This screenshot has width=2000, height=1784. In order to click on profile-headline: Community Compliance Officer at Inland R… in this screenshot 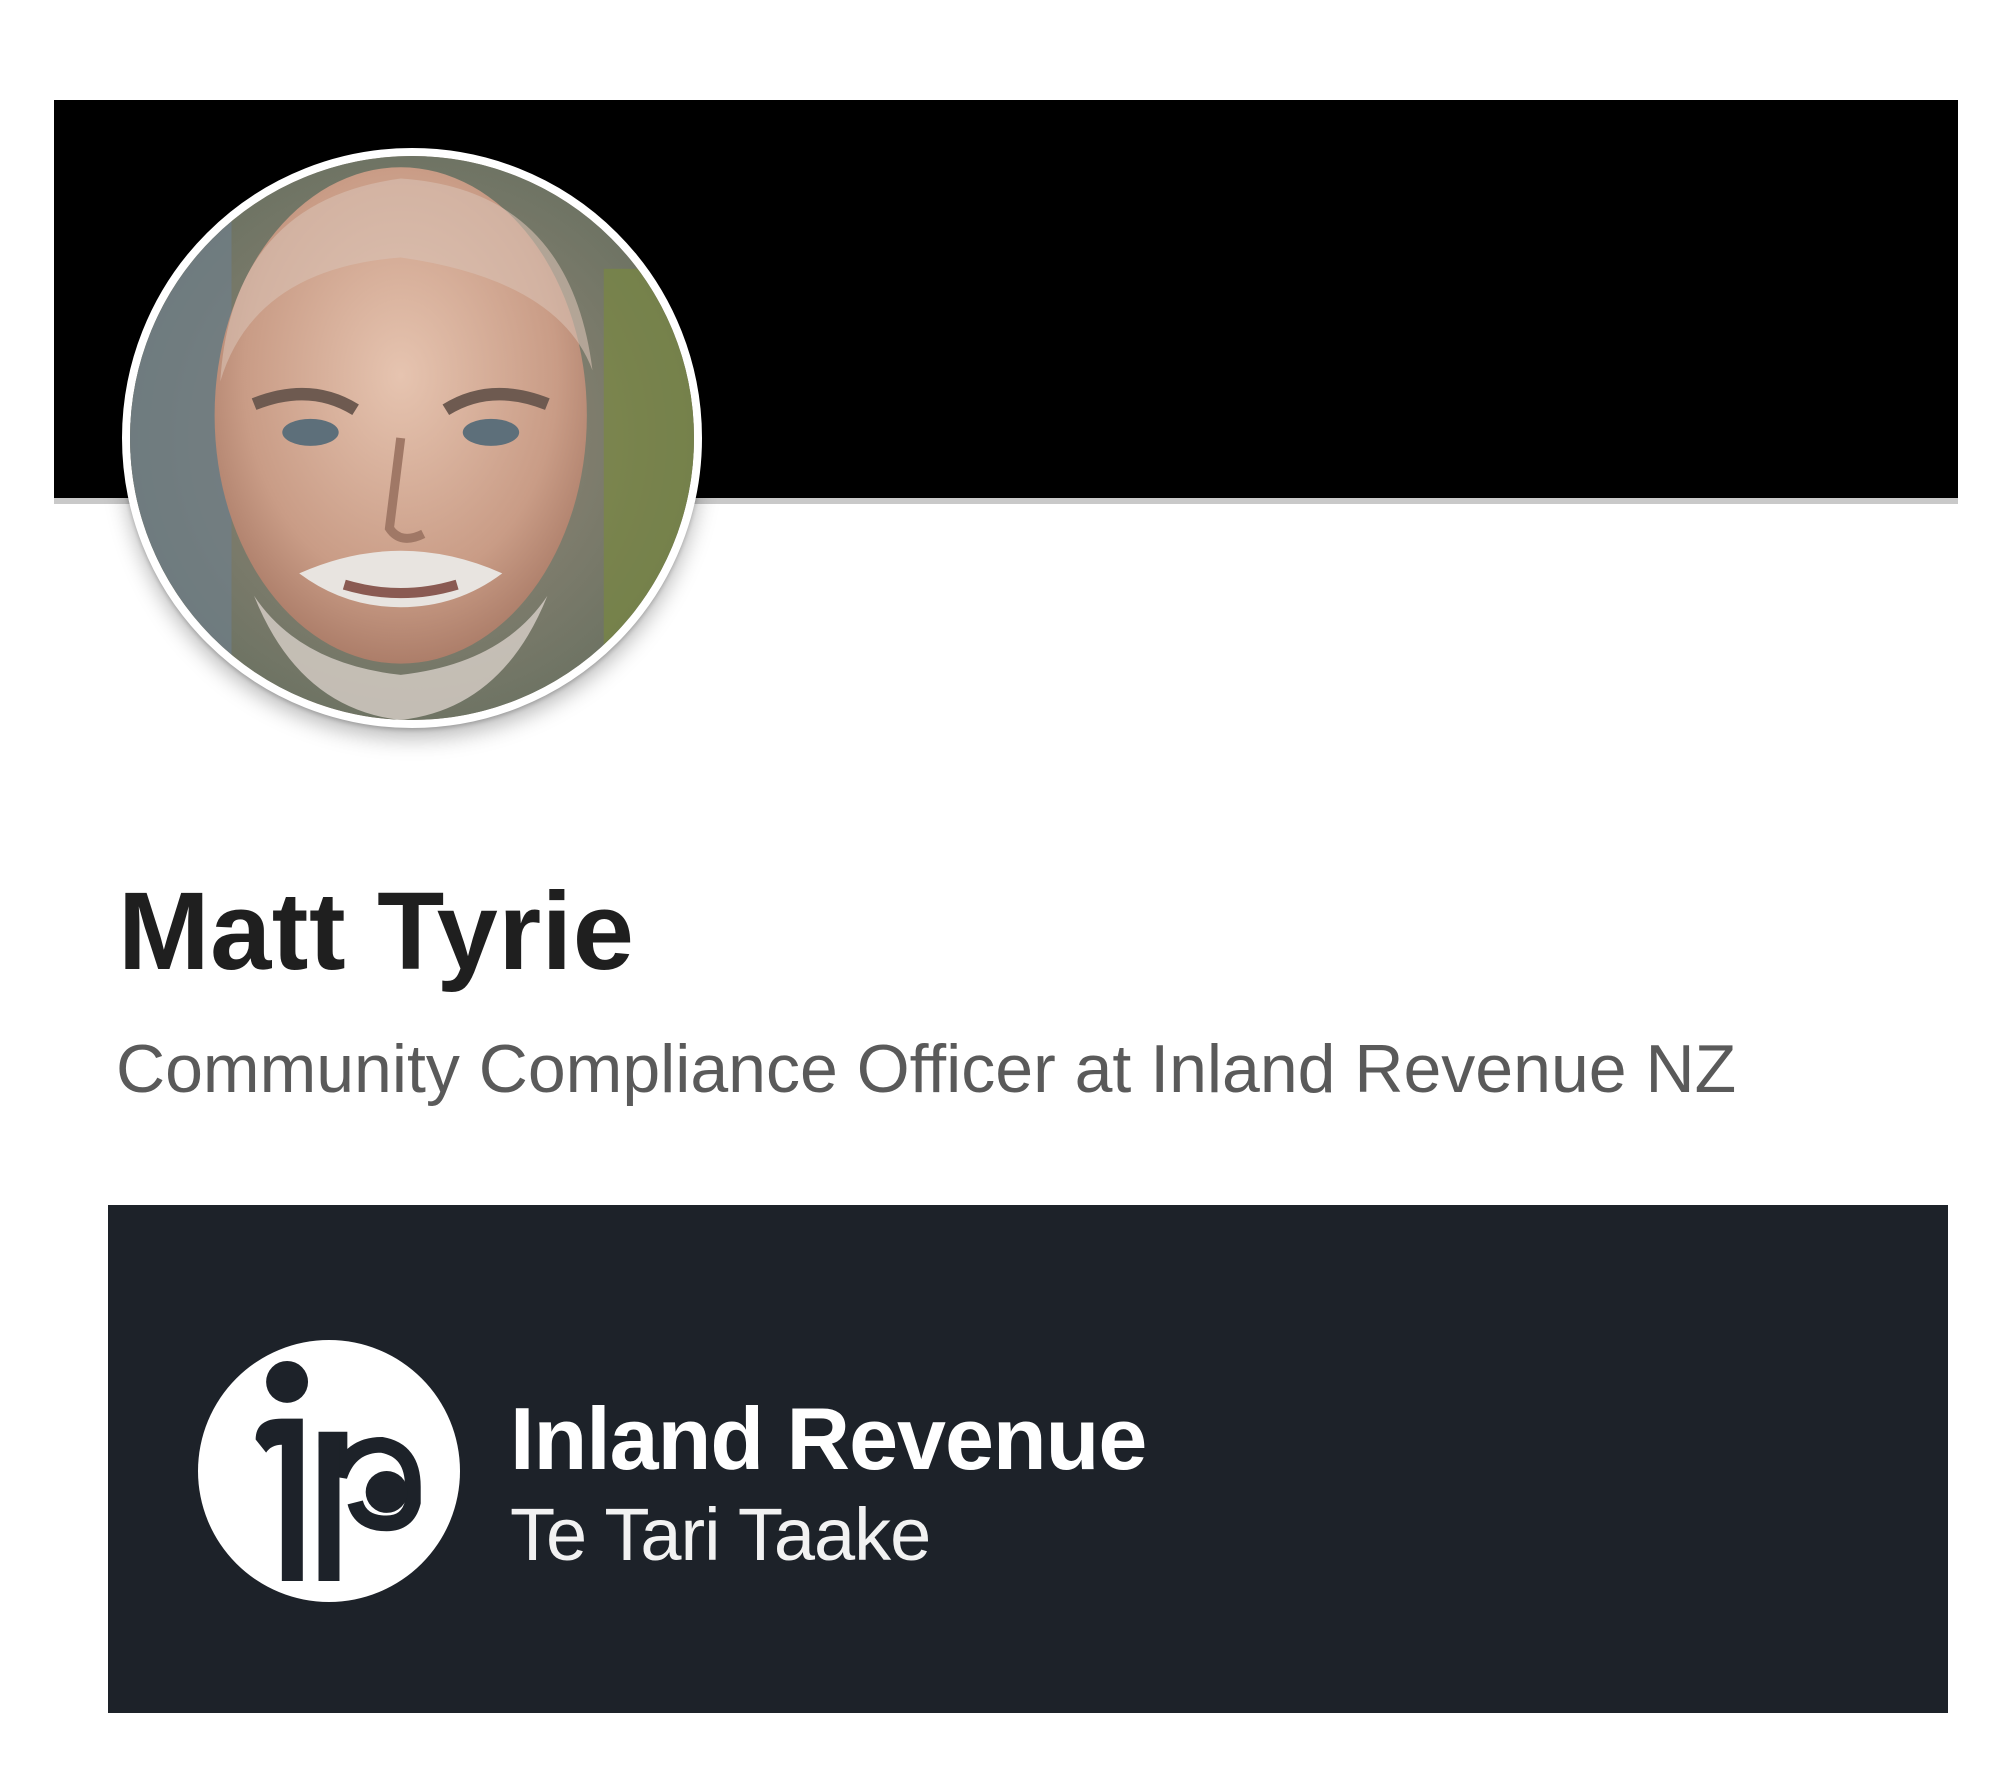, I will do `click(926, 1069)`.